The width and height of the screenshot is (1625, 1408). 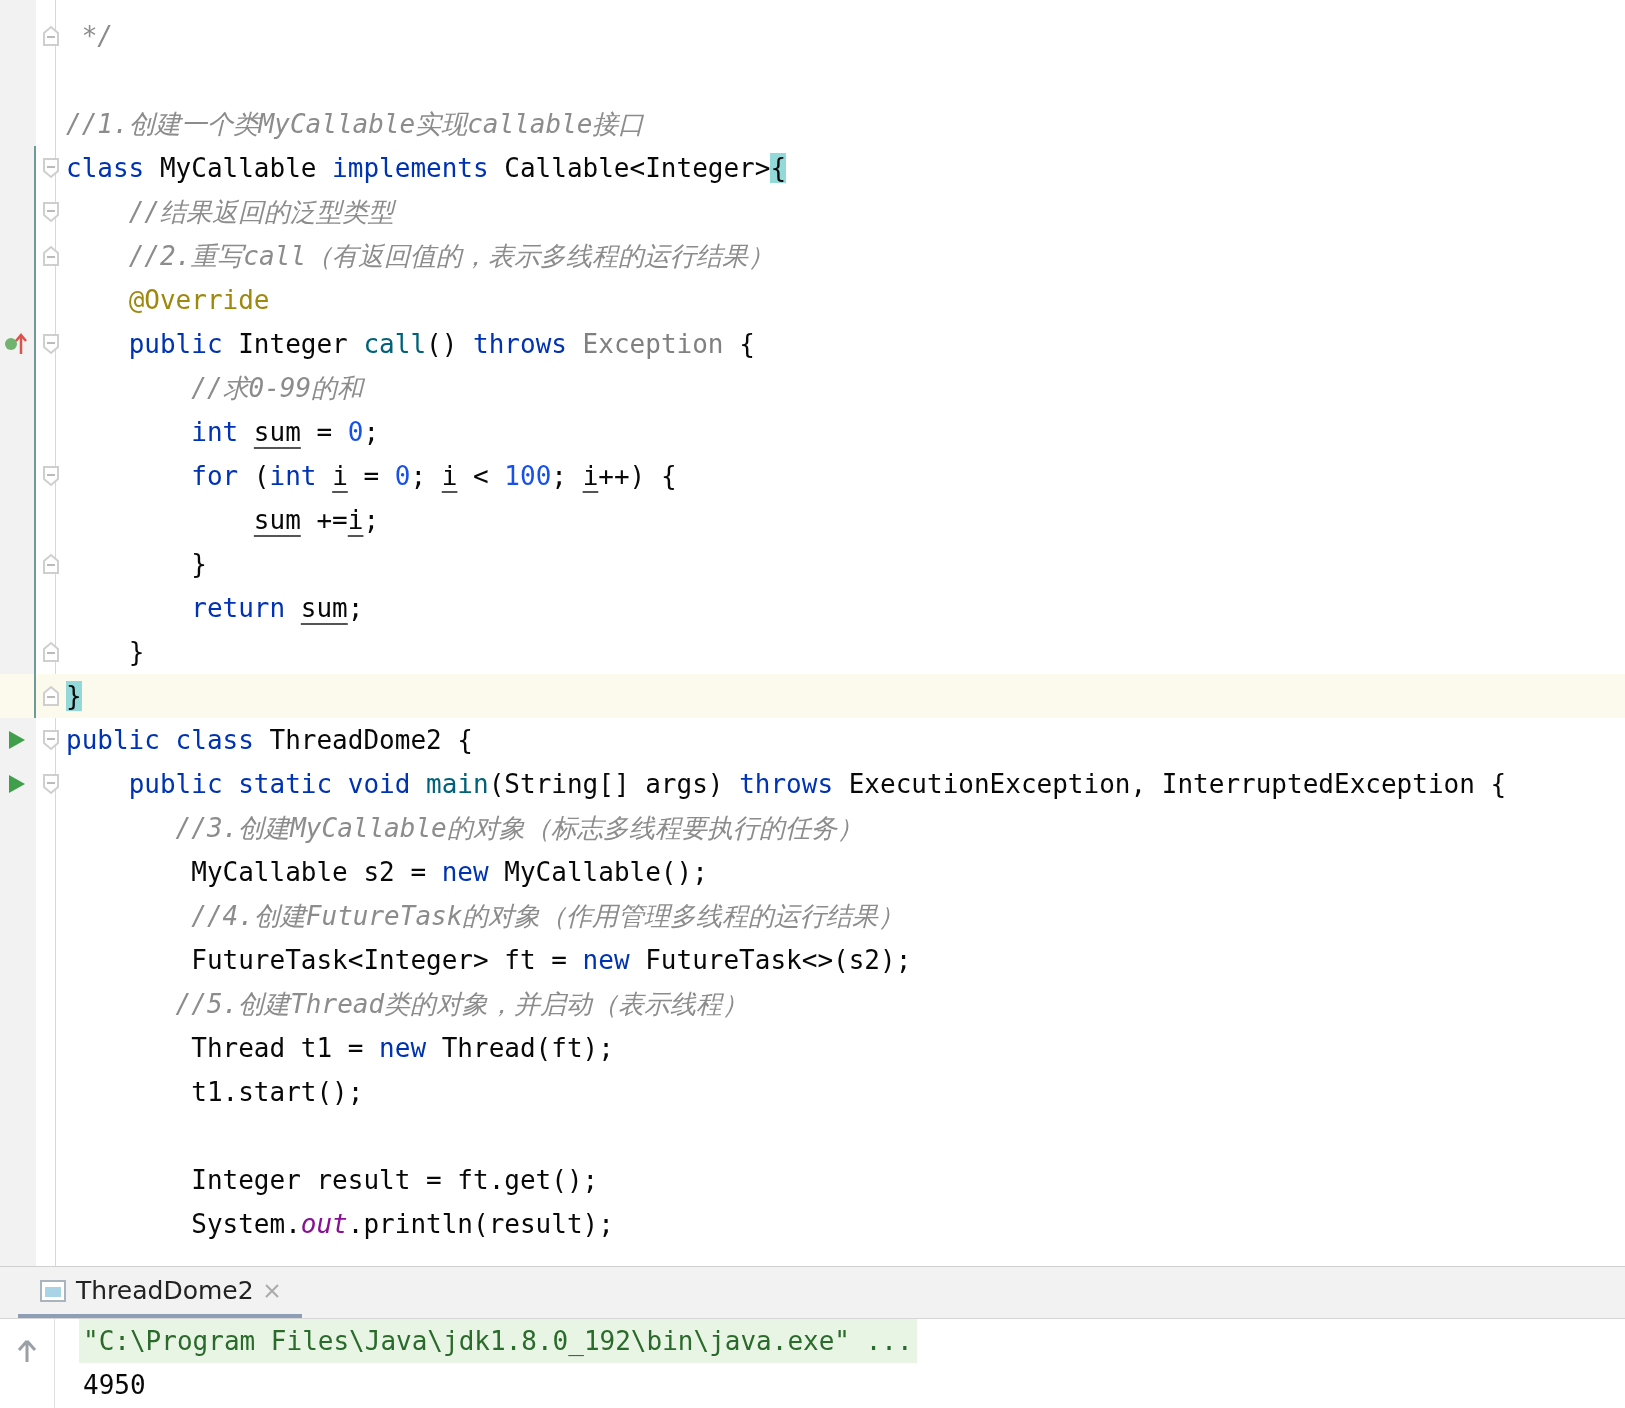 I want to click on code-line: //1.创建一个类MyCallable实现callable接口, so click(x=355, y=124).